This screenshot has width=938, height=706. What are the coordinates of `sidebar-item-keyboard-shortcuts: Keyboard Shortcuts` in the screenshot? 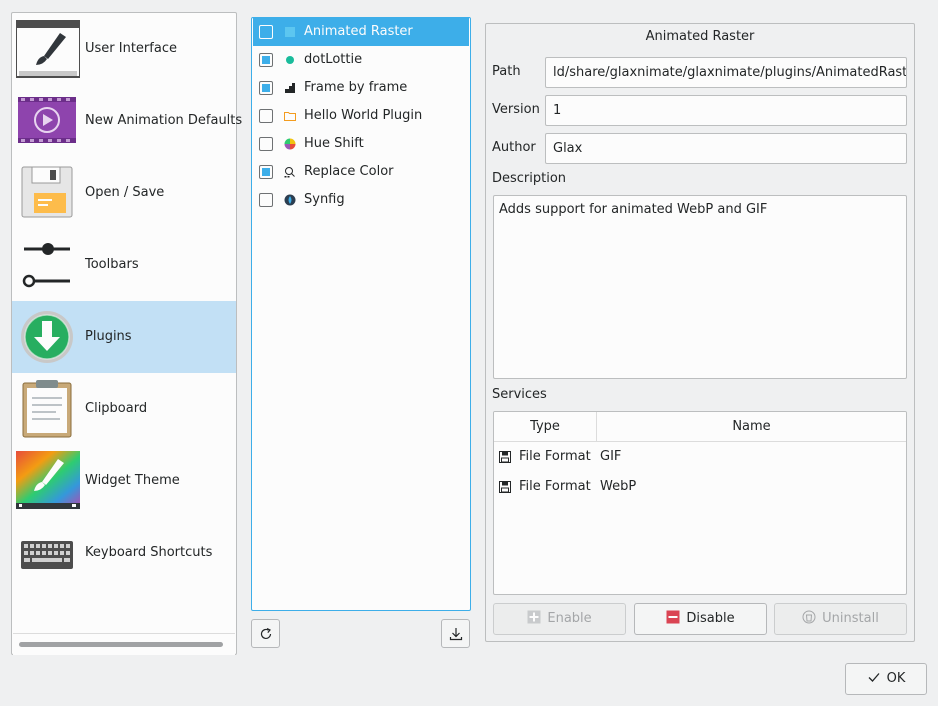 It's located at (124, 553).